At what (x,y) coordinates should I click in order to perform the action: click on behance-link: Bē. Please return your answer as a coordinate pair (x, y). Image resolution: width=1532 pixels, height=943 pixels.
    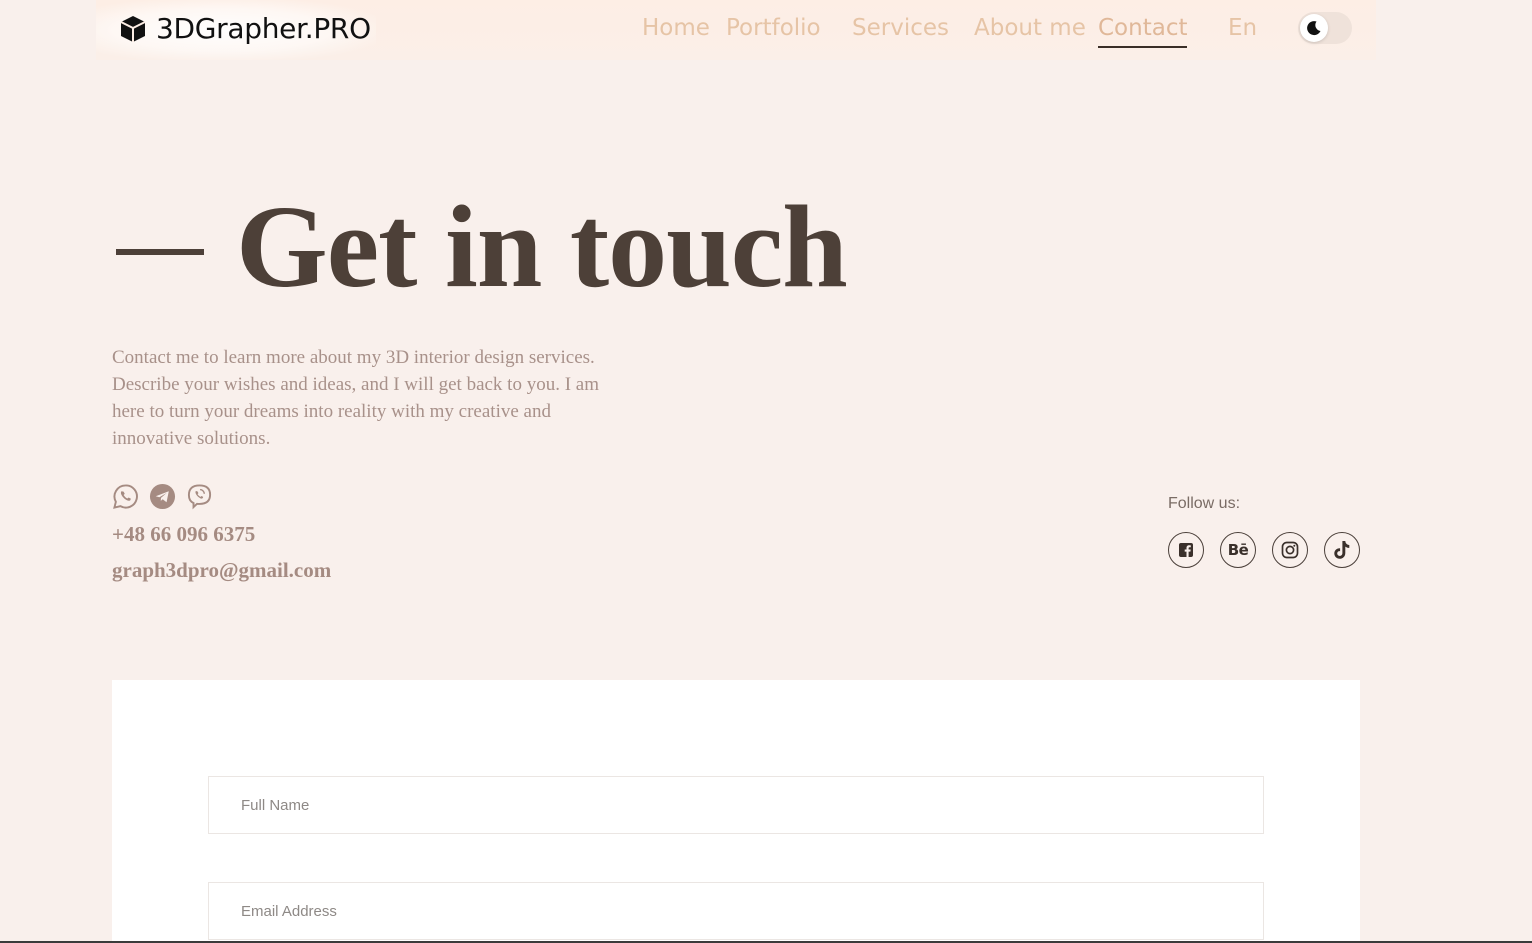
    Looking at the image, I should click on (1238, 550).